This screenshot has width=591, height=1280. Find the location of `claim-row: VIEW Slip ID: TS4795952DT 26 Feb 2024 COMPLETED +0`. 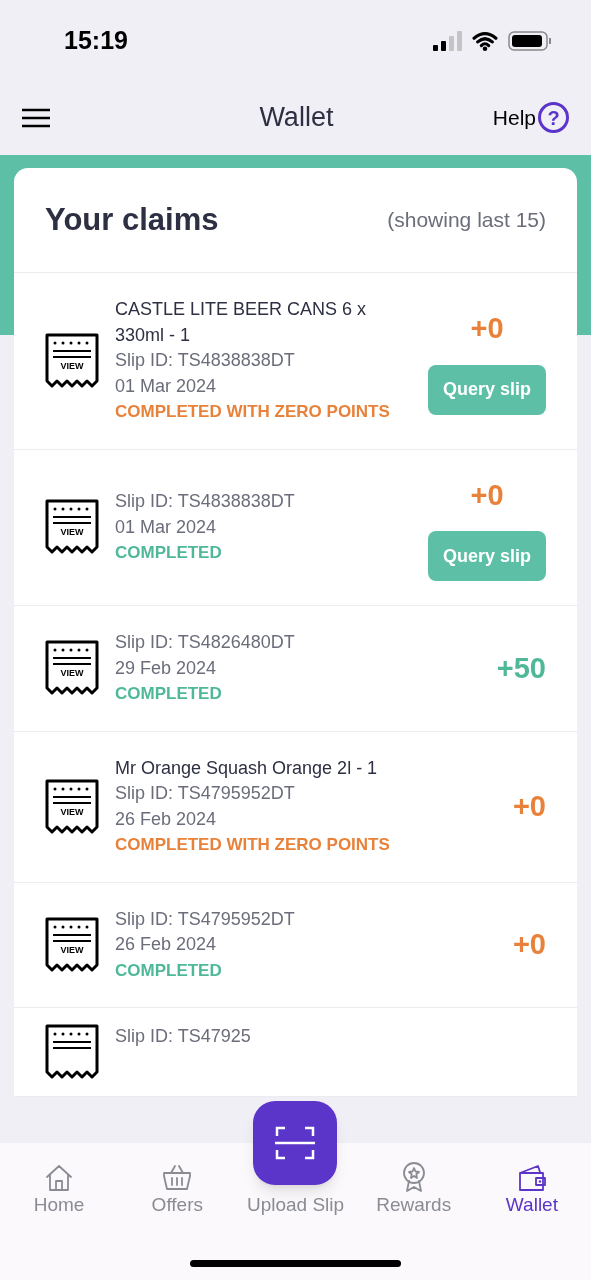

claim-row: VIEW Slip ID: TS4795952DT 26 Feb 2024 COMPLETED +0 is located at coordinates (295, 945).